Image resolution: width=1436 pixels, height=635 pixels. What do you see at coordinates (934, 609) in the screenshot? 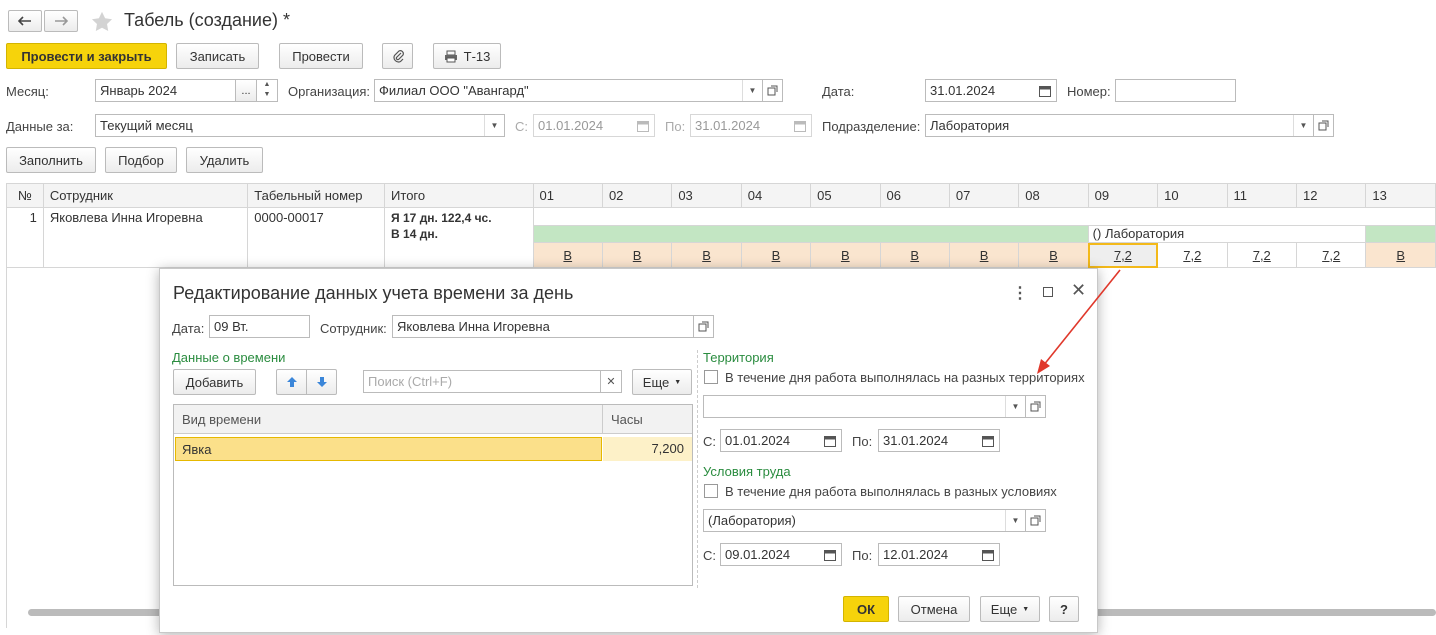
I see `cancel-button: Отмена` at bounding box center [934, 609].